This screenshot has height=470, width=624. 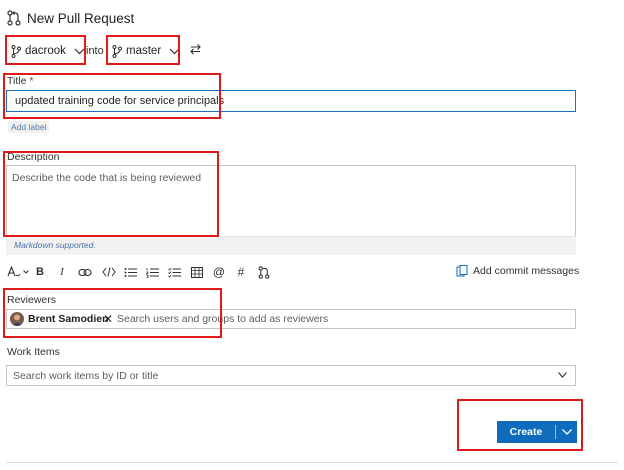 I want to click on avatar, so click(x=17, y=319).